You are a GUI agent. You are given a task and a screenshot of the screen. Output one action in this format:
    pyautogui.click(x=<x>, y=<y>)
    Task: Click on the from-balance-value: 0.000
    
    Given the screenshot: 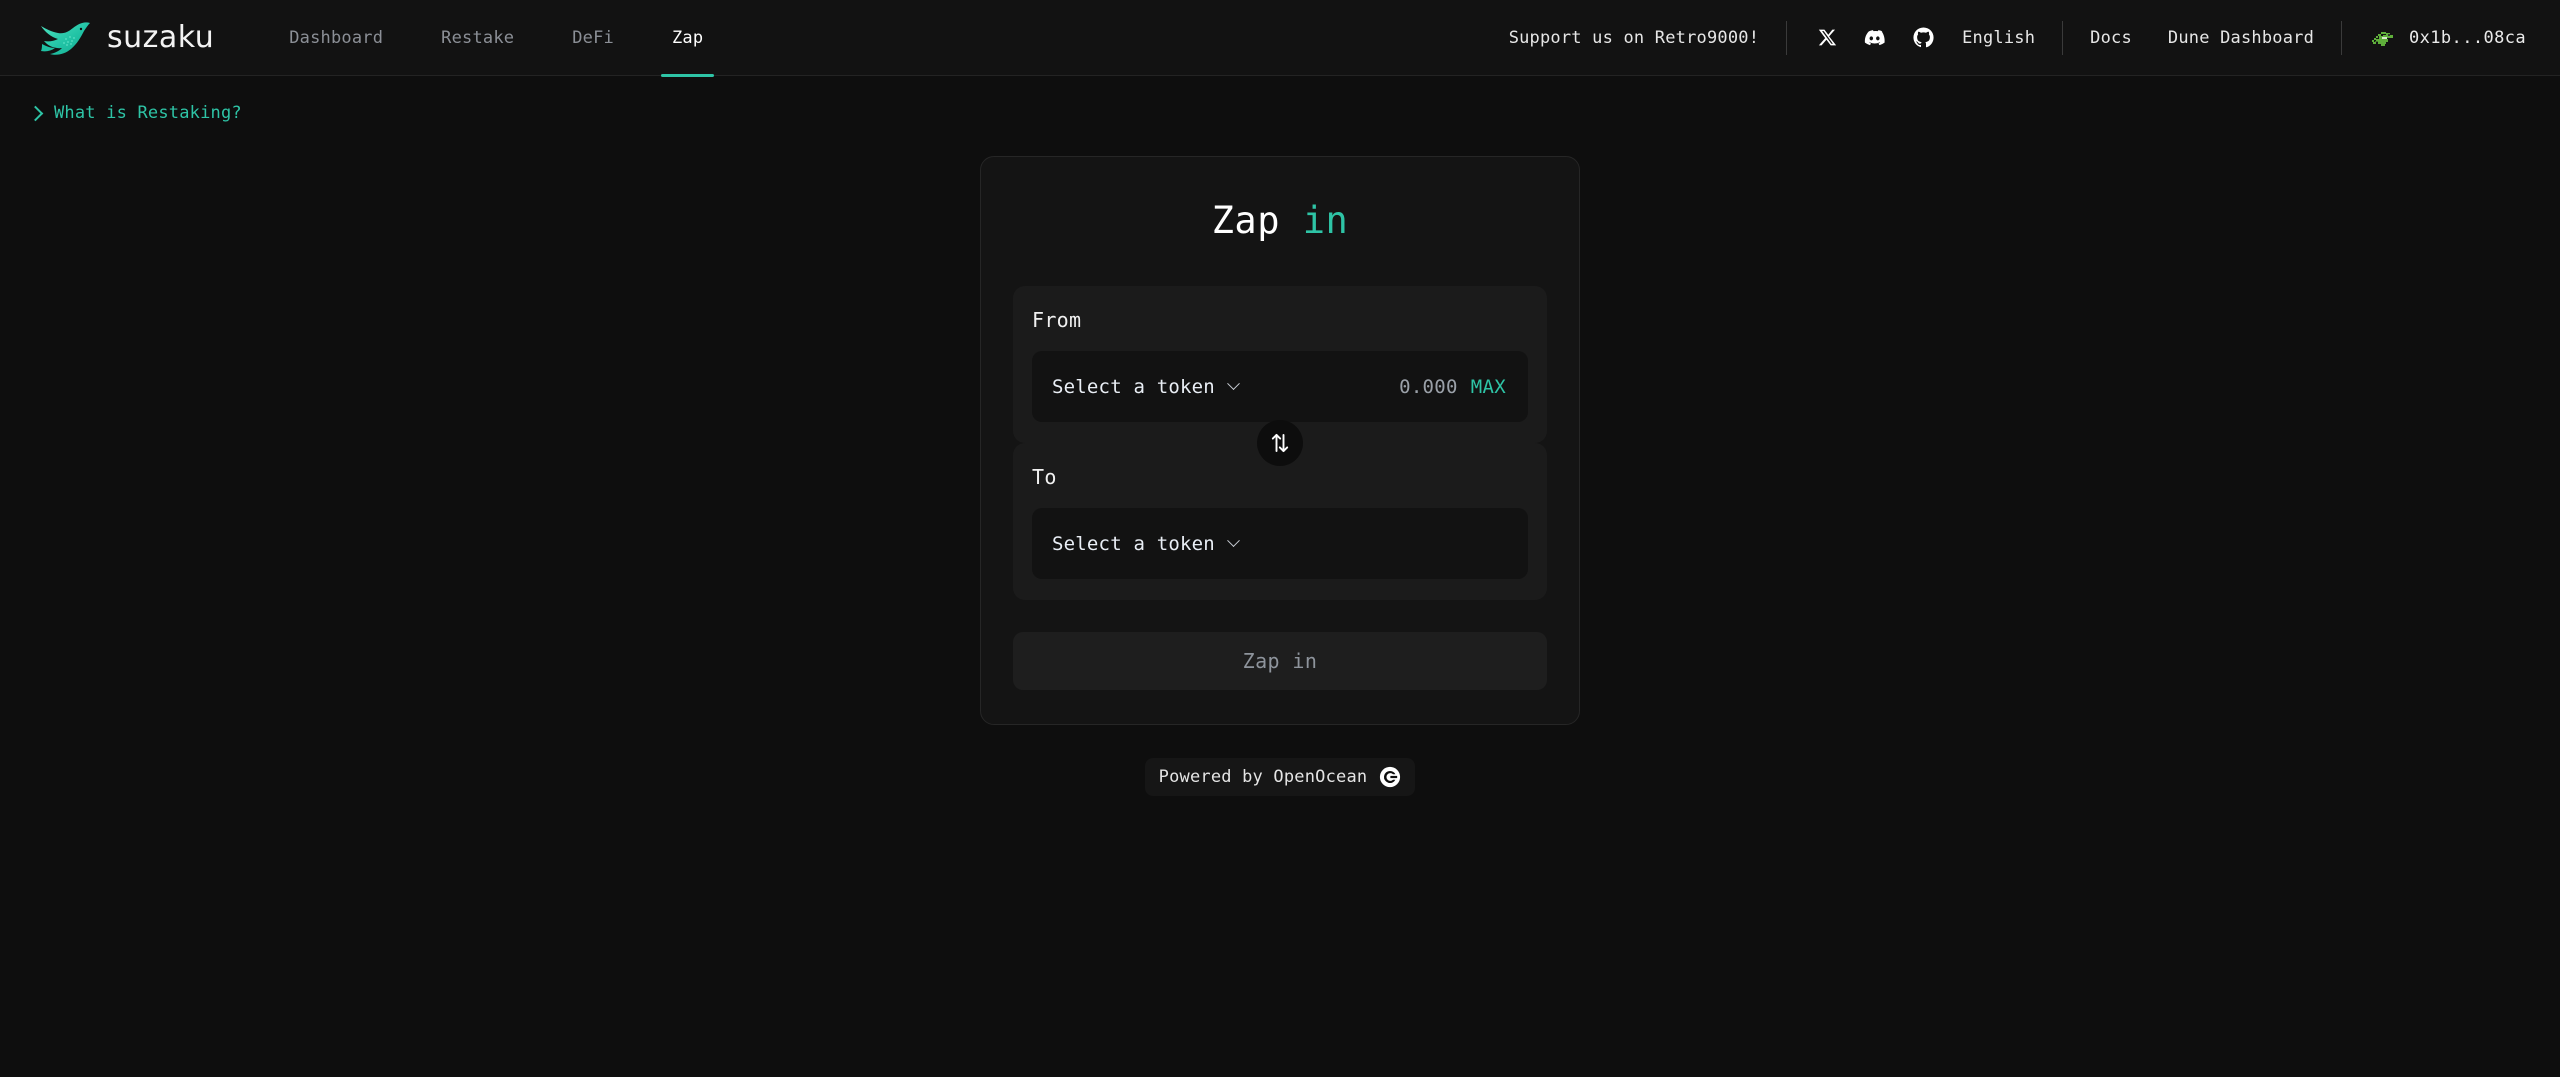 What is the action you would take?
    pyautogui.click(x=1428, y=386)
    